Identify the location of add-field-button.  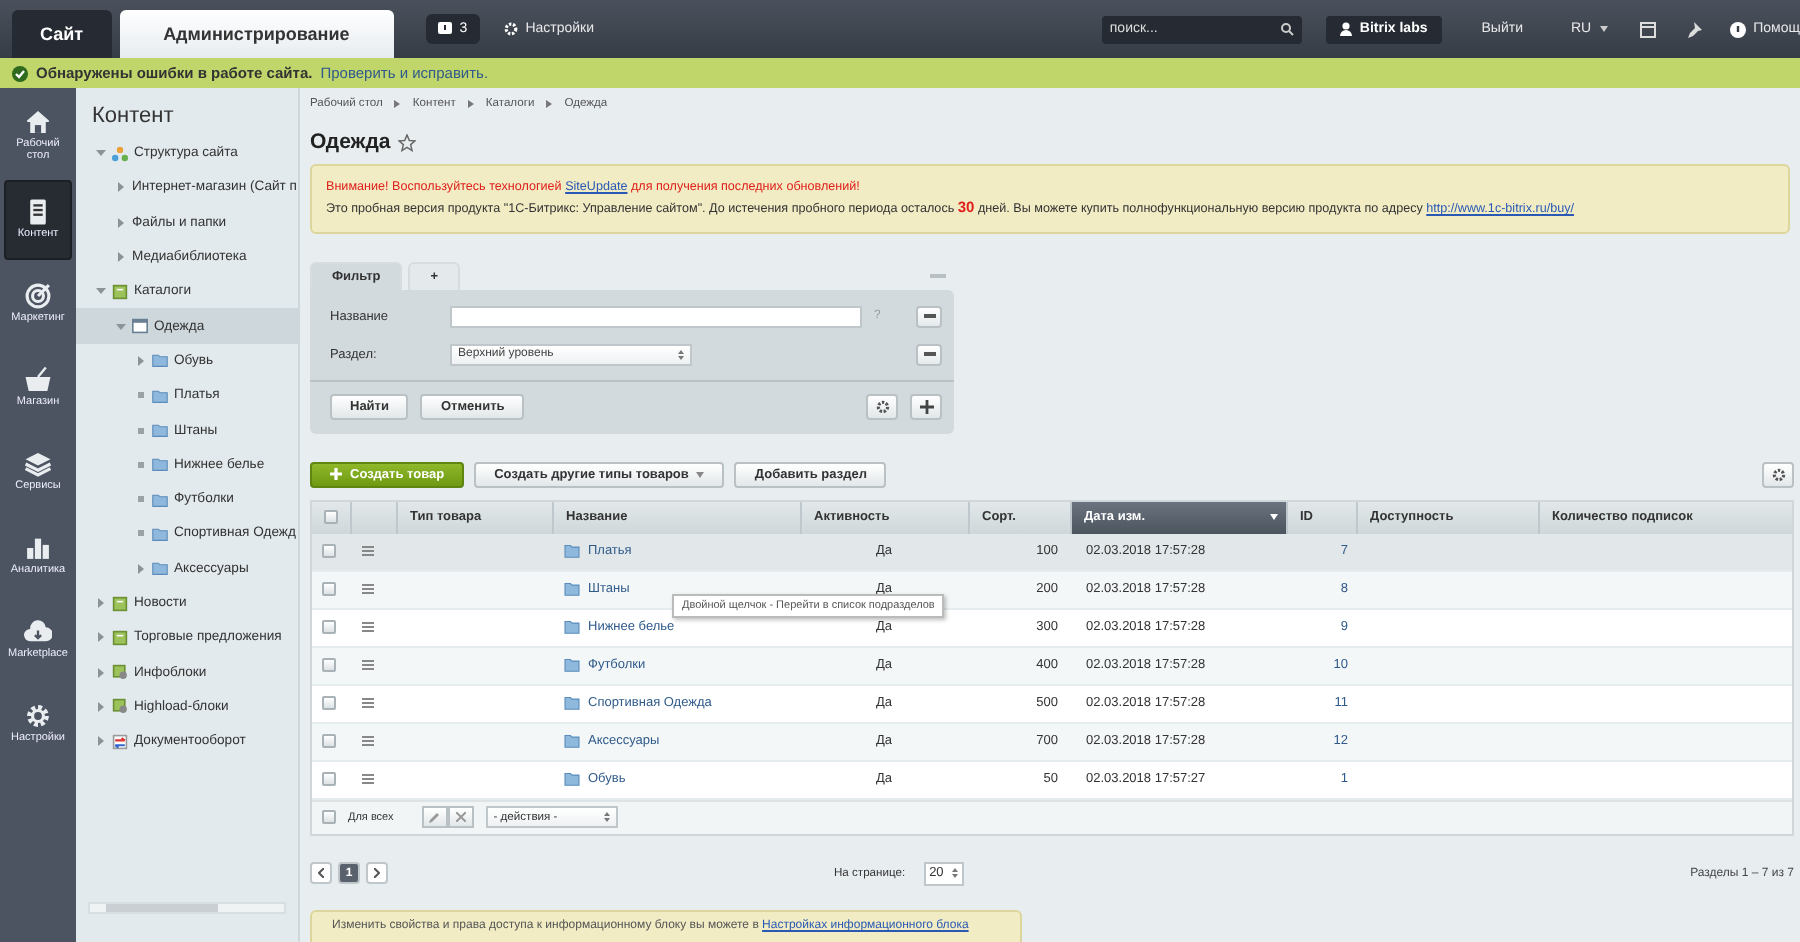
(926, 407).